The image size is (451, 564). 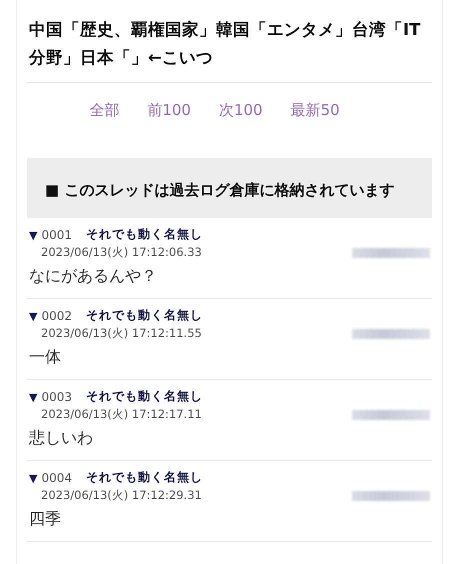 I want to click on post-date: 2023/06/13(火) 17:12:06.33, so click(x=121, y=252).